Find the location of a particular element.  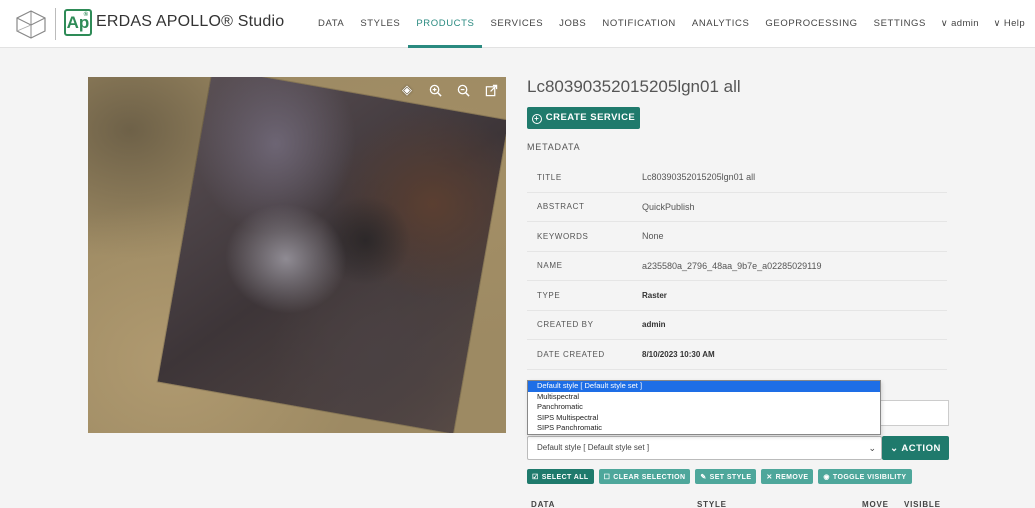

metadata-value: QuickPublish is located at coordinates (668, 206).